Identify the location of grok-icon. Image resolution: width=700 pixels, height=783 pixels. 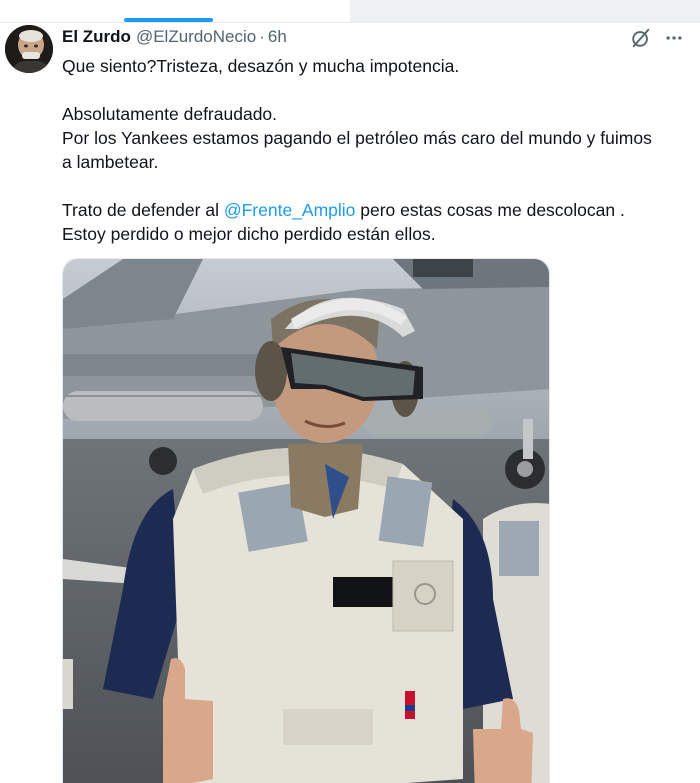
(641, 38).